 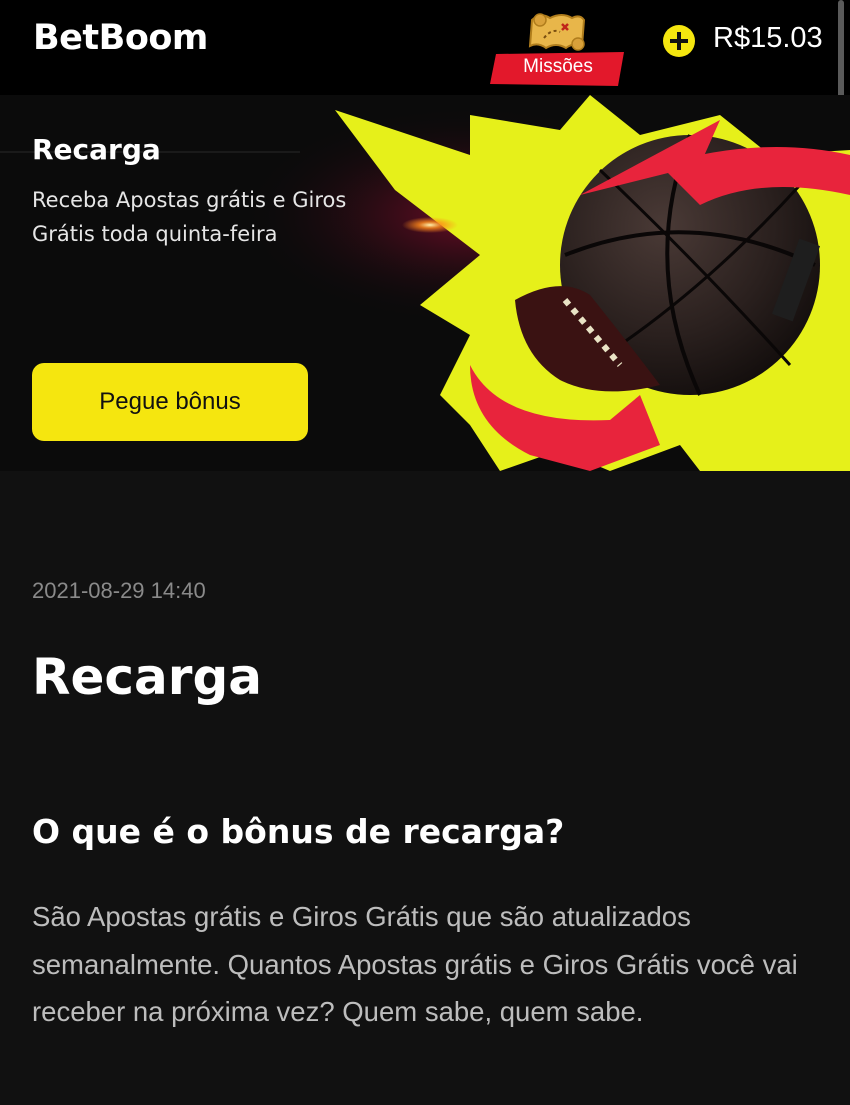 I want to click on banner-title: Recarga, so click(x=96, y=149).